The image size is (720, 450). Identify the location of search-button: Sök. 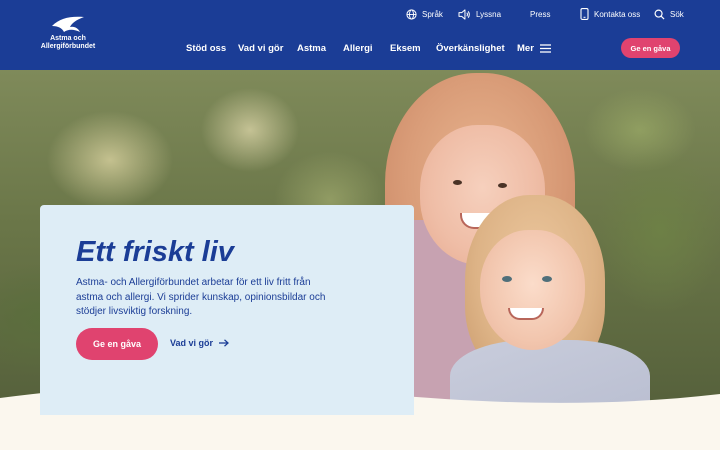
(669, 14).